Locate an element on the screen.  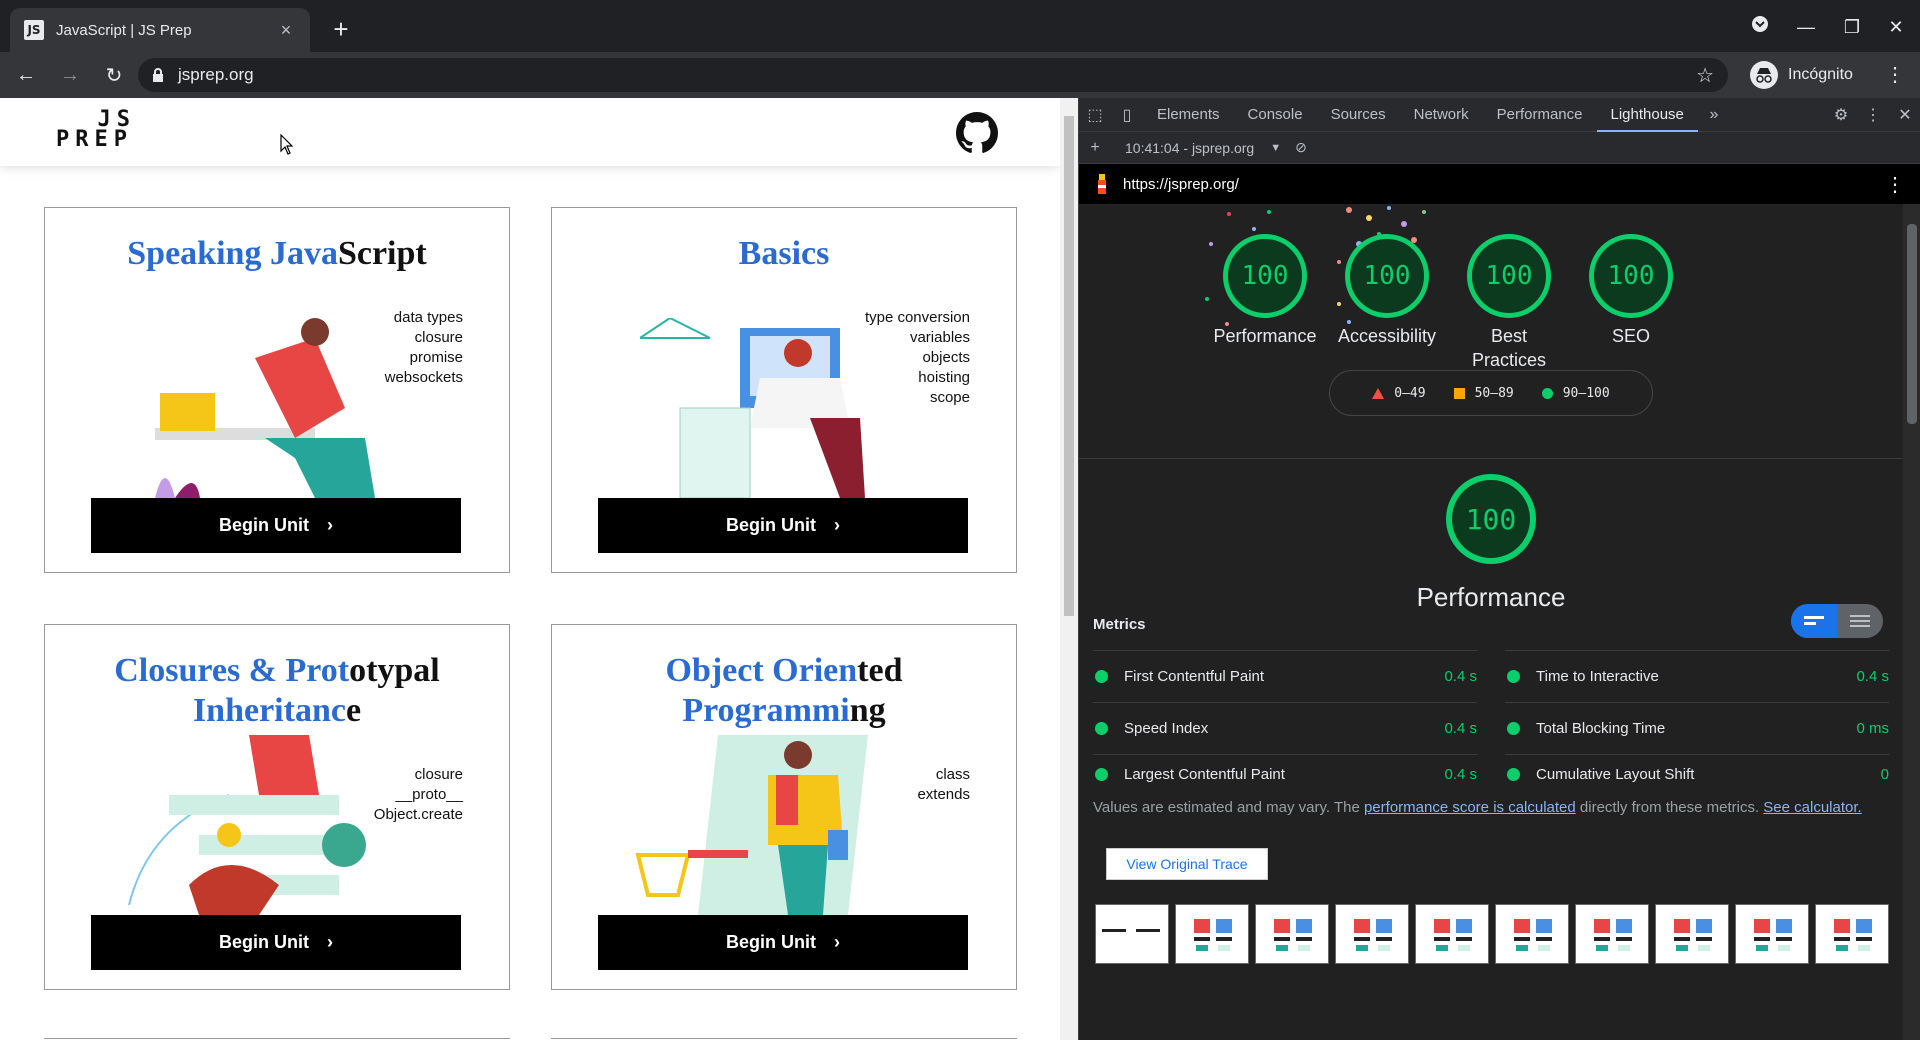
favicon-icon: JS is located at coordinates (34, 30).